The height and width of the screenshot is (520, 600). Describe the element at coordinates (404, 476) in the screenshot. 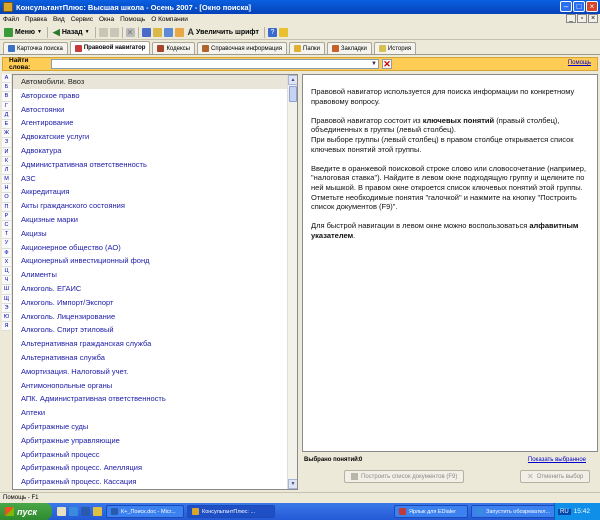

I see `build-document-list-button: Построить список документов (F9)` at that location.